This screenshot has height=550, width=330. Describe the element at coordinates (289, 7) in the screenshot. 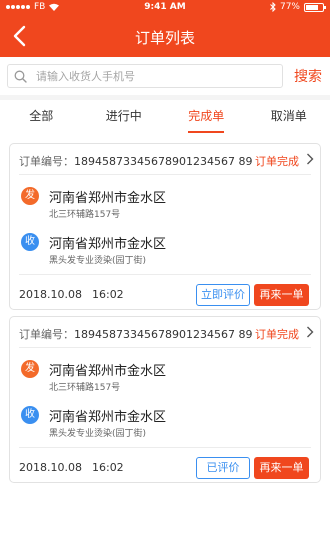

I see `battery-percent: 77%` at that location.